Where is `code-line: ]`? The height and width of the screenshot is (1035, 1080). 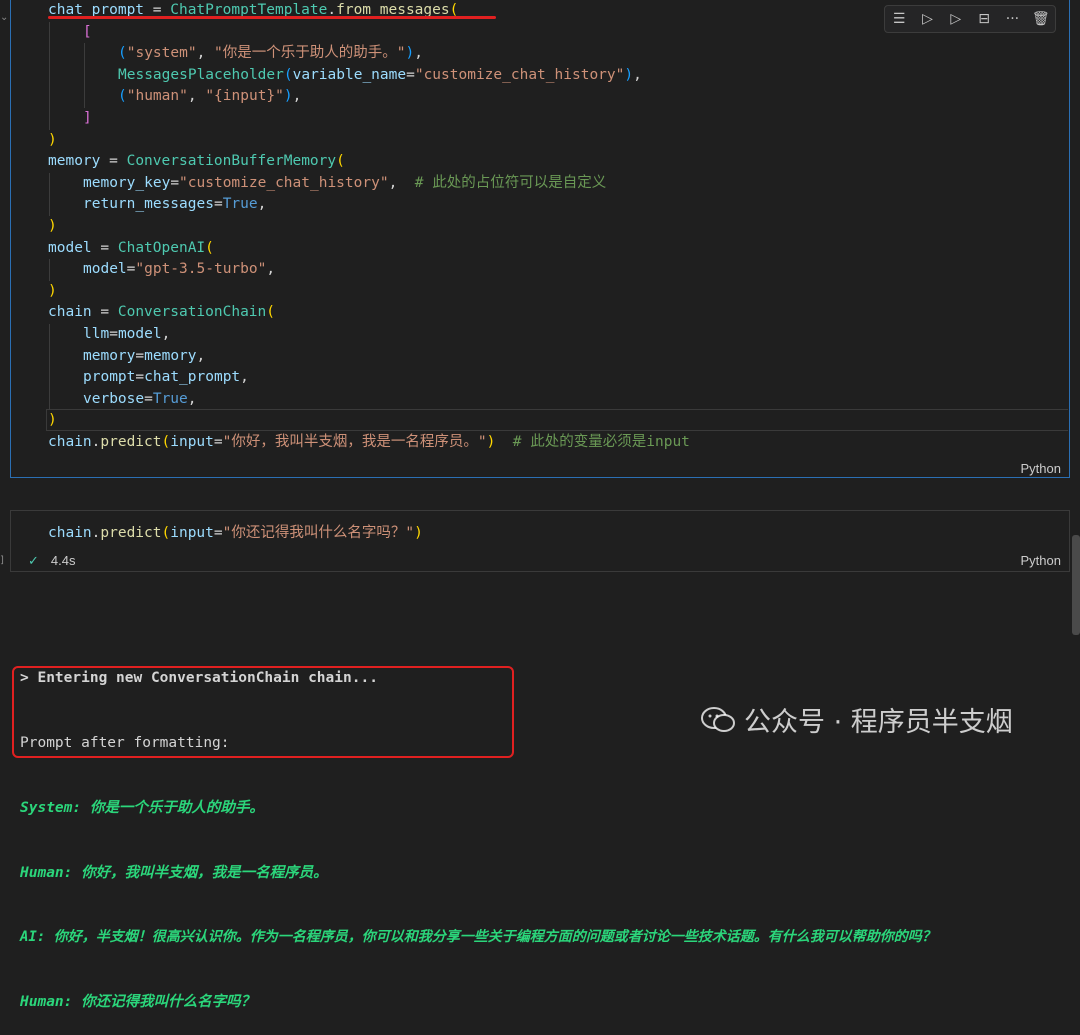 code-line: ] is located at coordinates (369, 119).